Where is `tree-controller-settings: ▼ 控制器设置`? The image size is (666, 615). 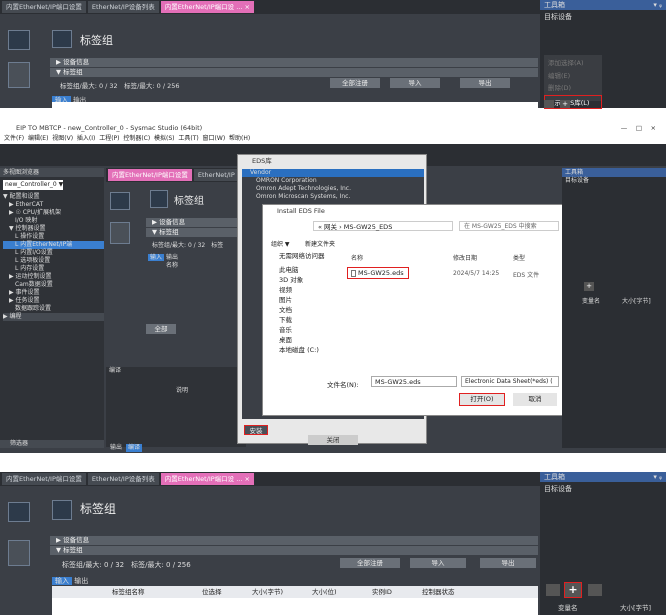
tree-controller-settings: ▼ 控制器设置 is located at coordinates (53, 229).